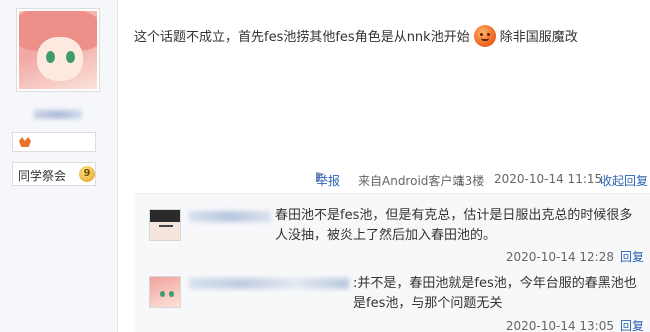 Image resolution: width=650 pixels, height=332 pixels. I want to click on floor-number: 13楼, so click(471, 181).